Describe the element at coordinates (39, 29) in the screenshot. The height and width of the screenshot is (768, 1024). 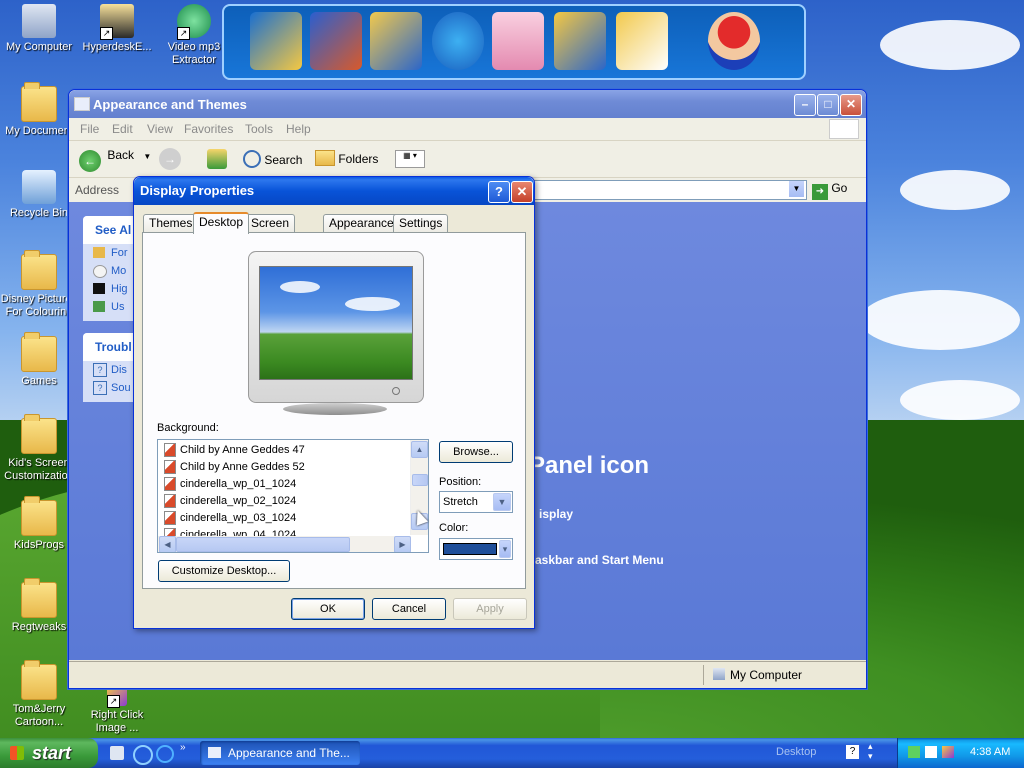
I see `desktop-icon-my-computer: My Computer` at that location.